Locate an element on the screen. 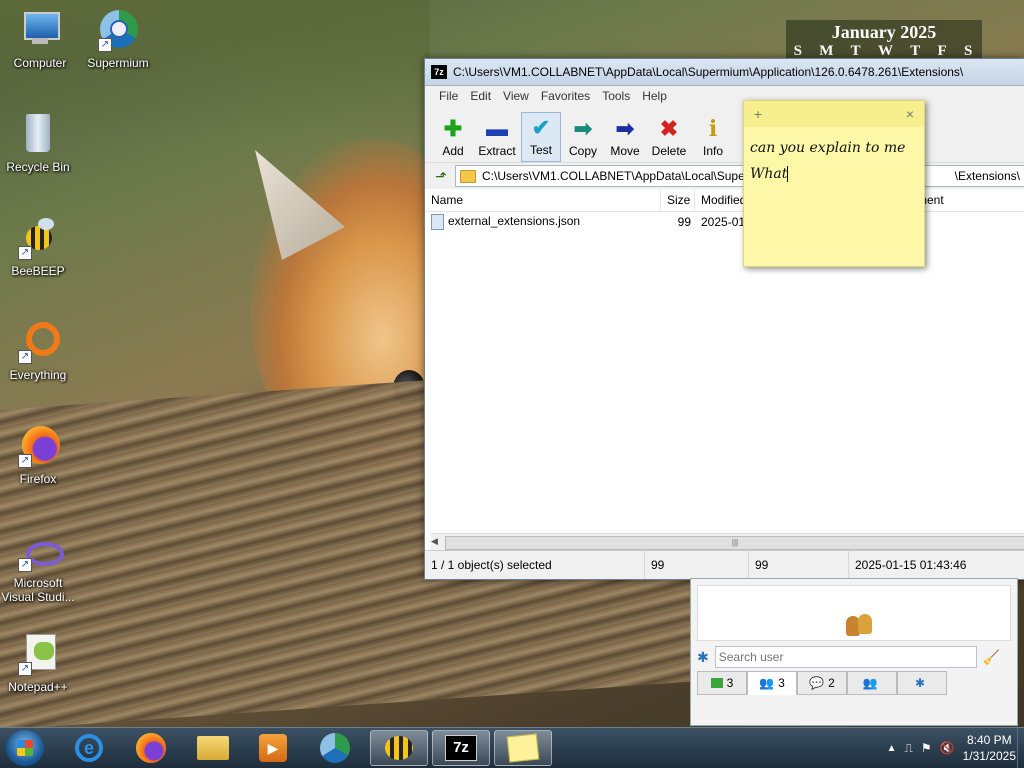 The height and width of the screenshot is (768, 1024). system-tray: ▲ ⎍ ⚑ 🔇 8:40 PM 1/31/2025 is located at coordinates (951, 748).